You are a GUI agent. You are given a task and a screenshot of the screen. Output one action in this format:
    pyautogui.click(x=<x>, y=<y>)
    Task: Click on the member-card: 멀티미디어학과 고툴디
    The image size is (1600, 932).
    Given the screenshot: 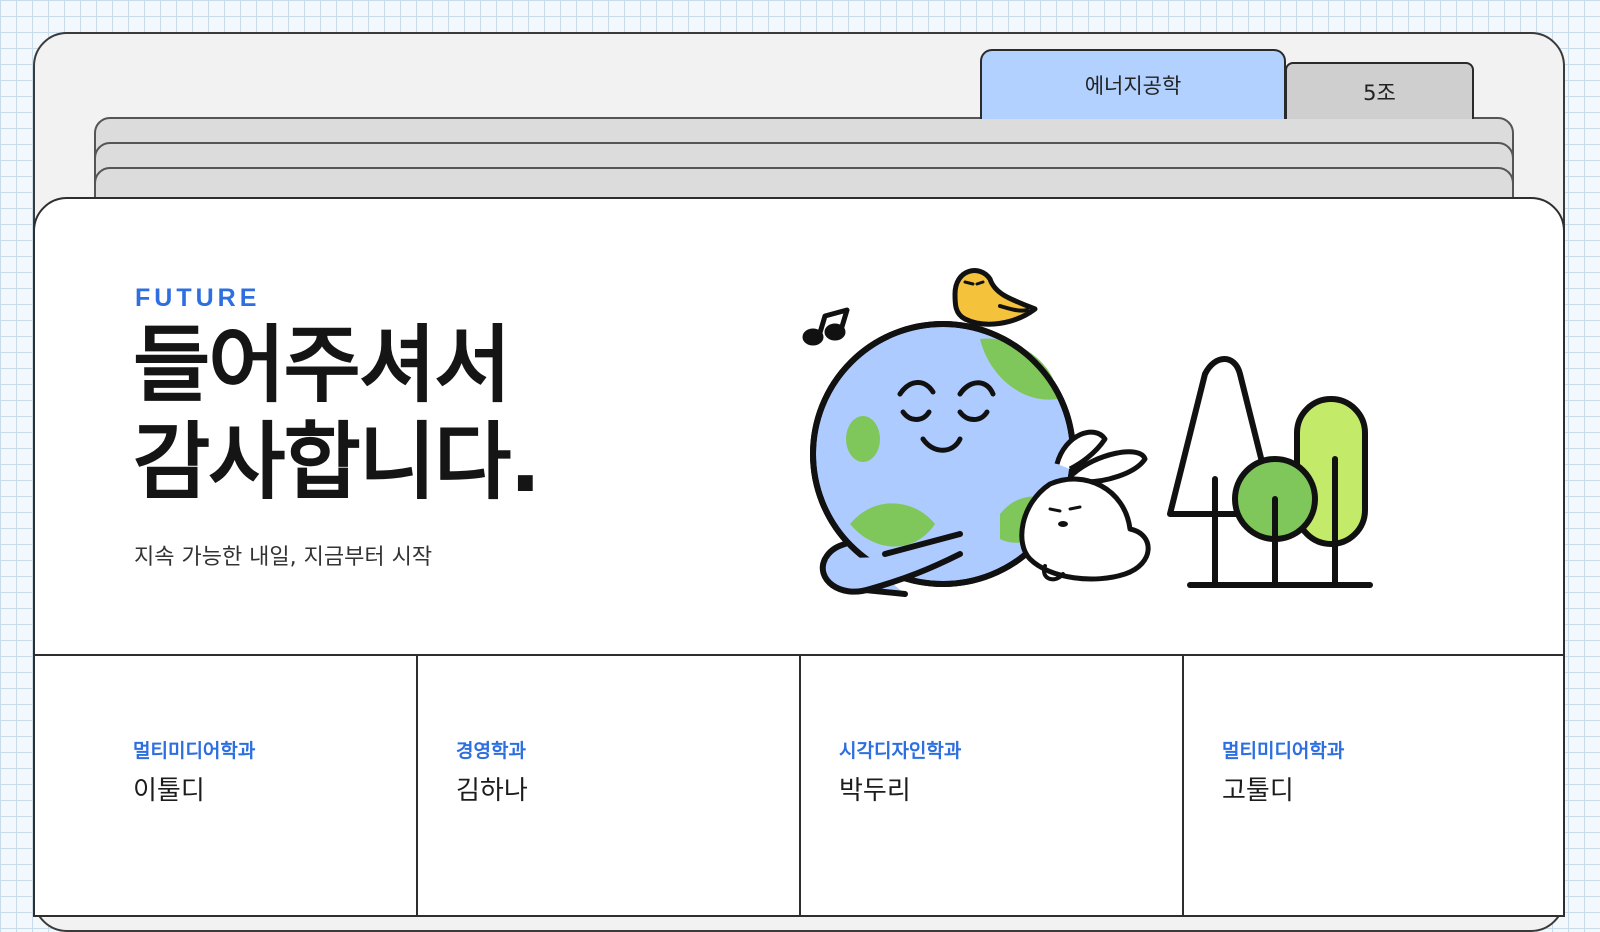 What is the action you would take?
    pyautogui.click(x=1373, y=785)
    